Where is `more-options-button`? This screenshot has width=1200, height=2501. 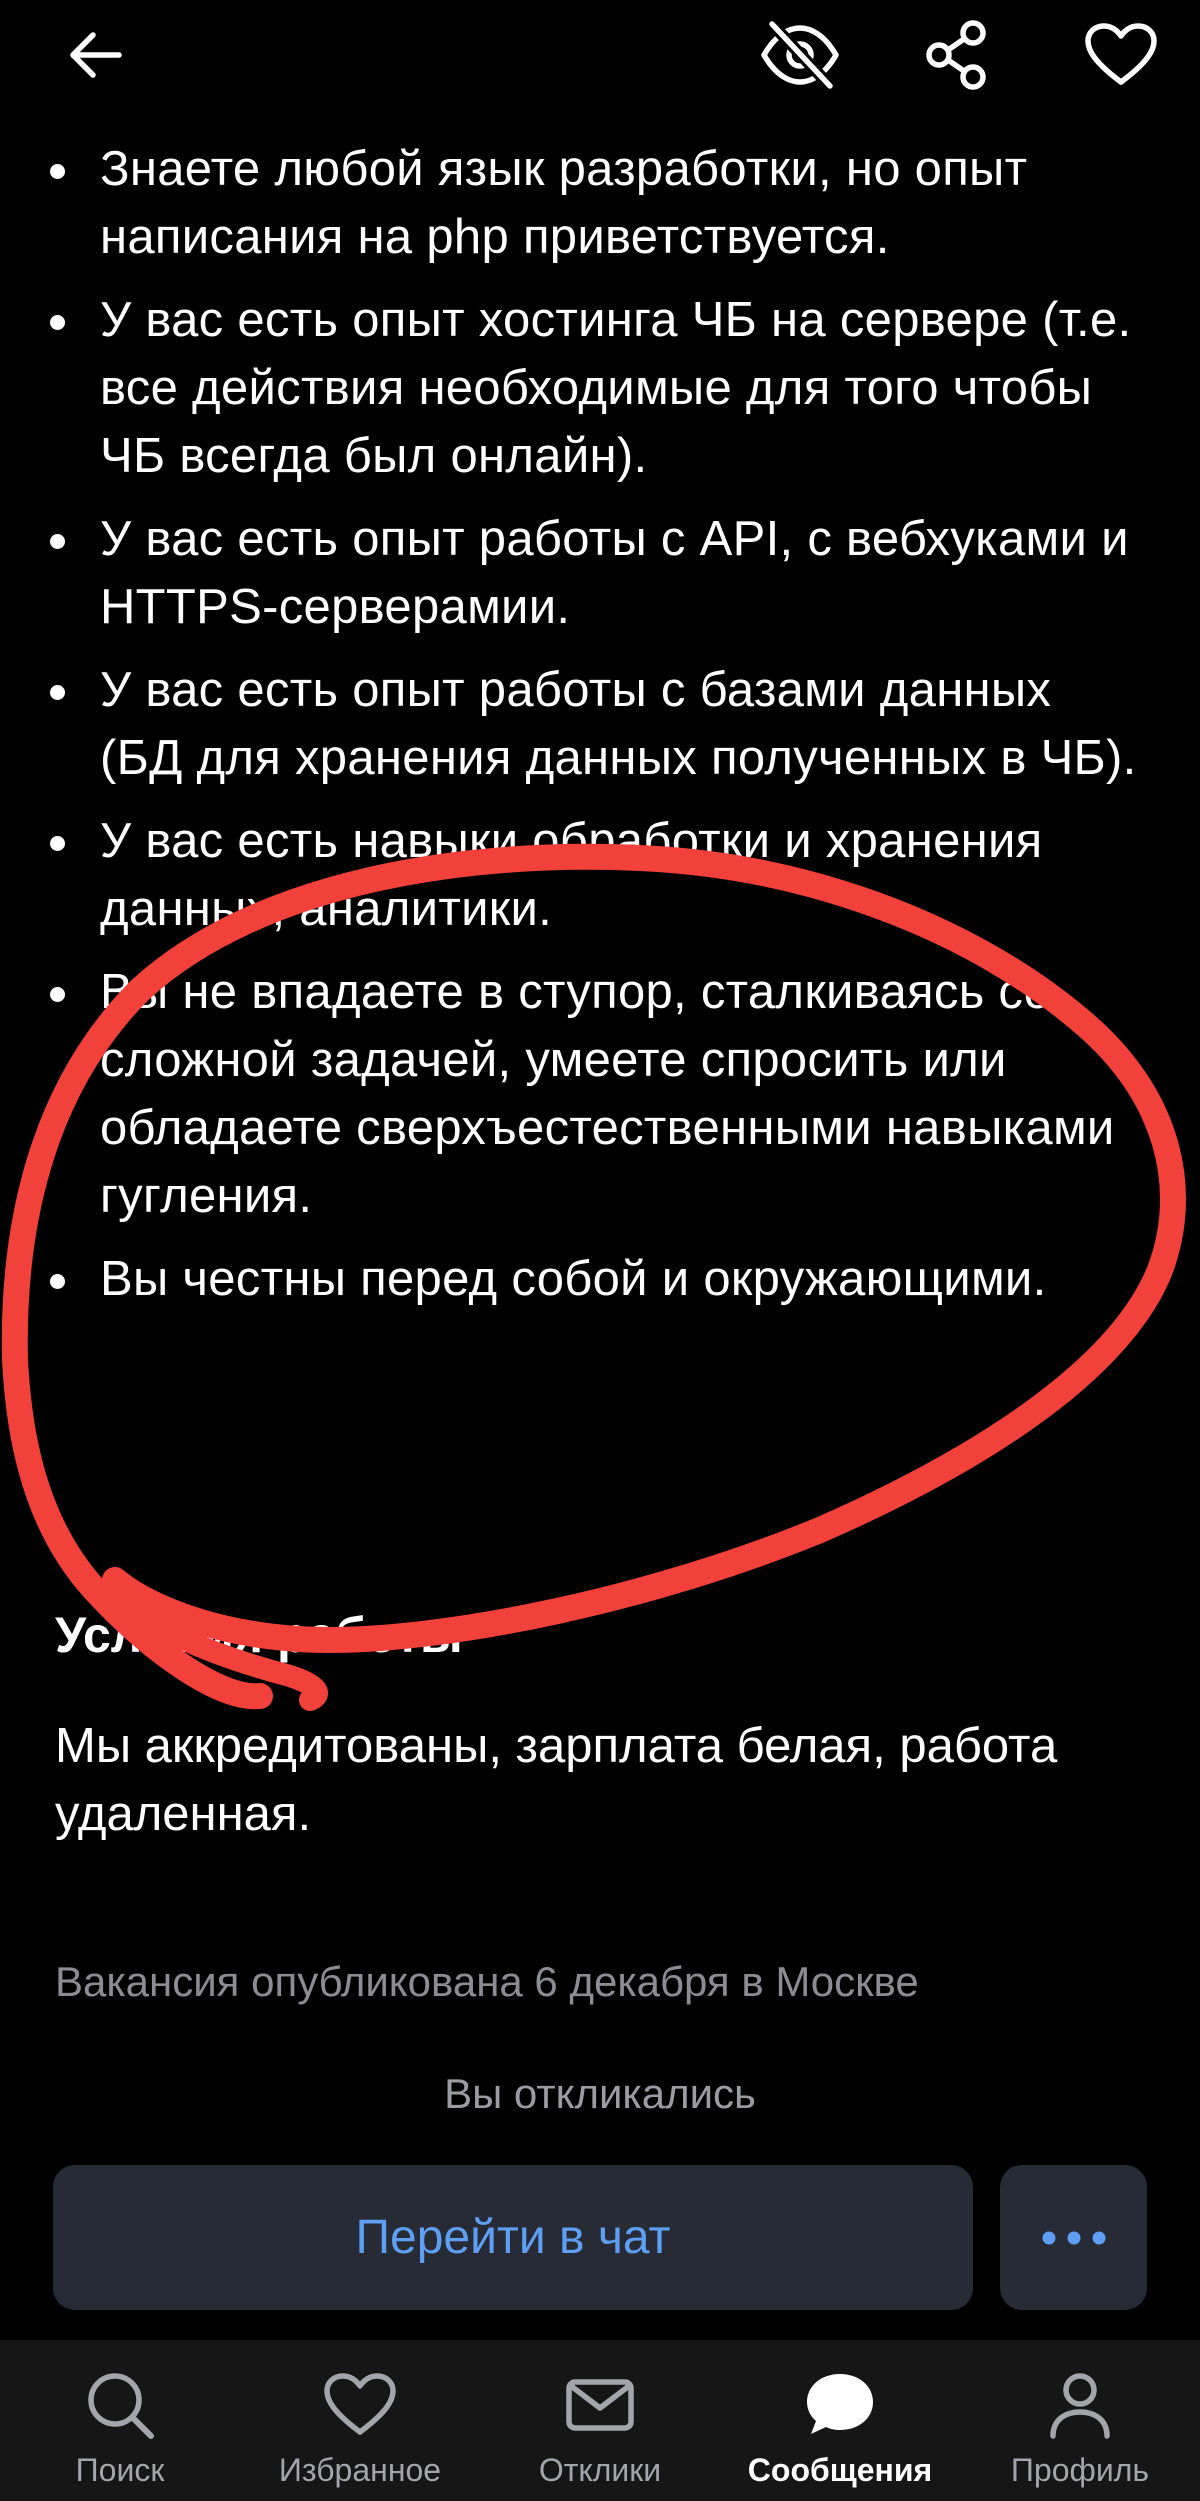
more-options-button is located at coordinates (1073, 2237).